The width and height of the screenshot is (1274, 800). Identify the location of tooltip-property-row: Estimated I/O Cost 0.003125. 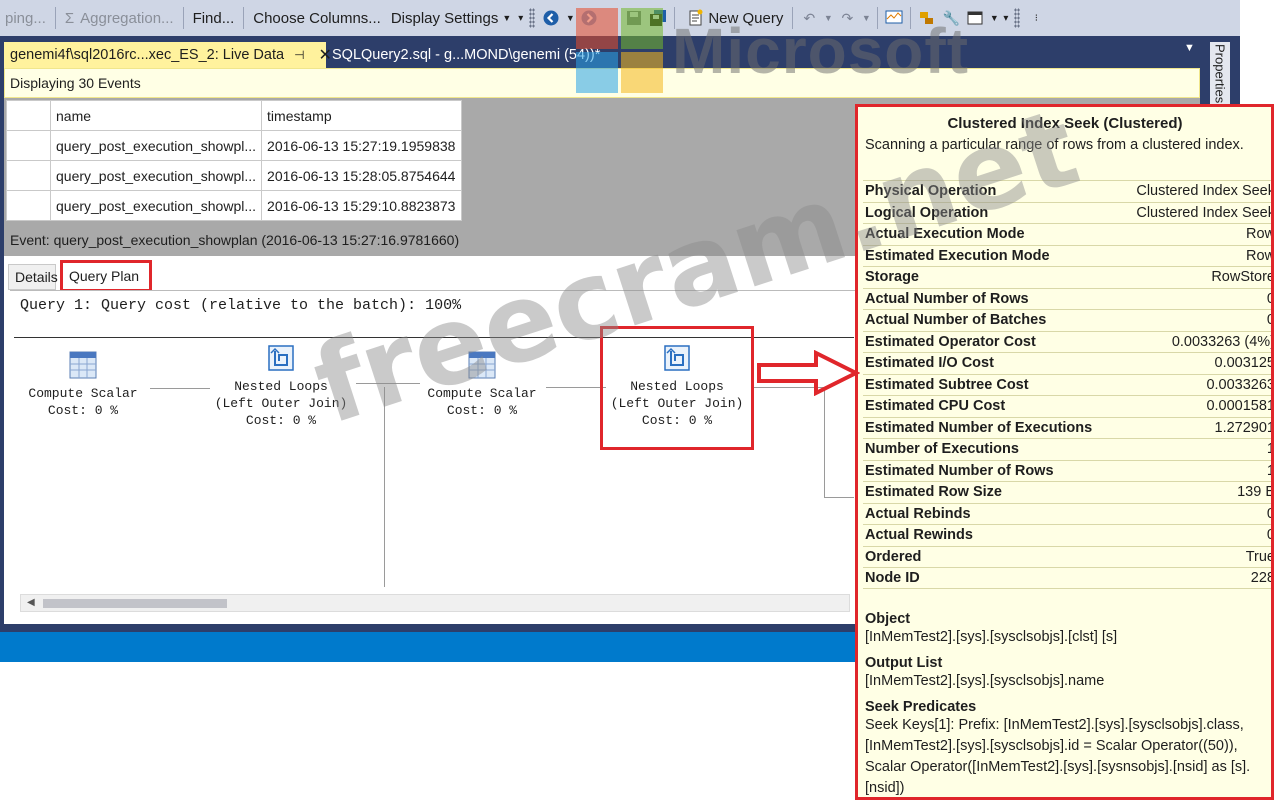
(1068, 363).